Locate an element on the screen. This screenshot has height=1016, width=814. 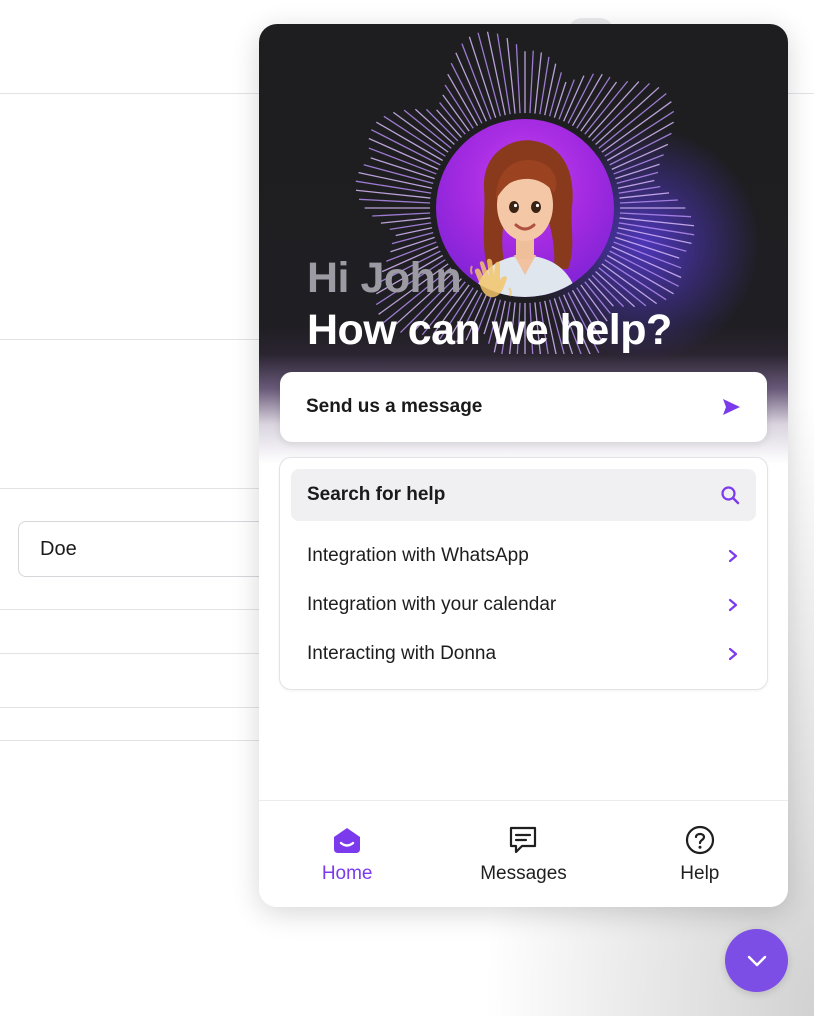
search-help-label: Search for help is located at coordinates (376, 494).